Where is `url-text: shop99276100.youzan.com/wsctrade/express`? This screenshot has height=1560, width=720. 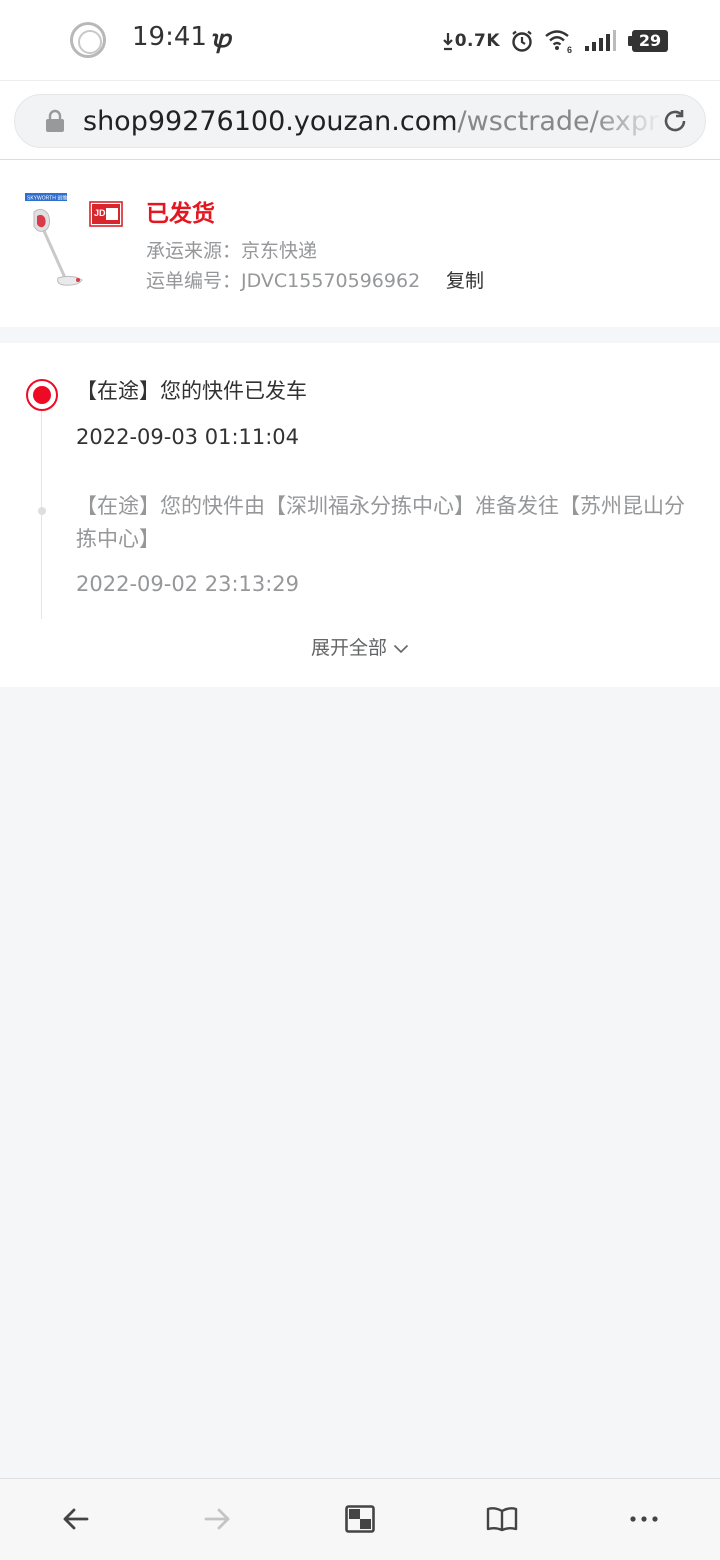 url-text: shop99276100.youzan.com/wsctrade/express is located at coordinates (373, 122).